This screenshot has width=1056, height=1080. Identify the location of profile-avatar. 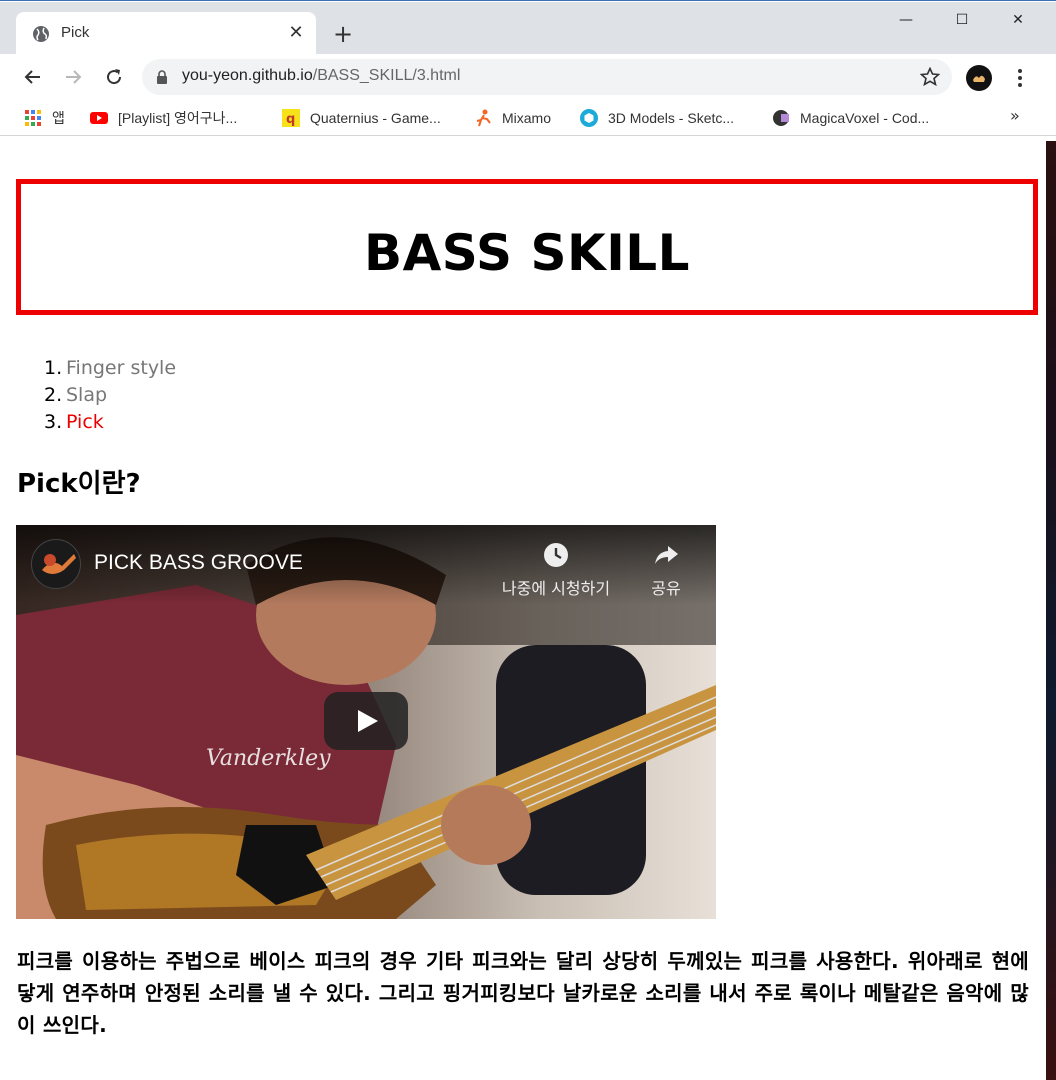
(979, 78).